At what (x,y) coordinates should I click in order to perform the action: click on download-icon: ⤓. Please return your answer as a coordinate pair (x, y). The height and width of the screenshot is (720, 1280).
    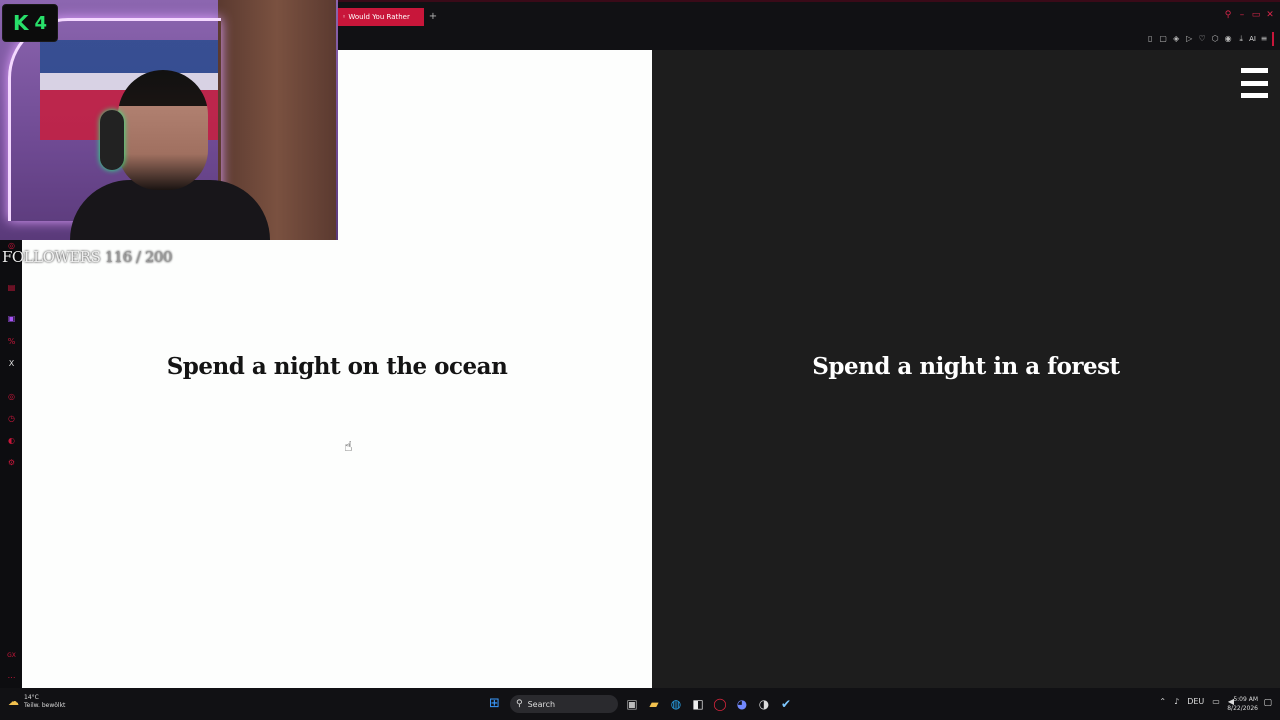
    Looking at the image, I should click on (1241, 39).